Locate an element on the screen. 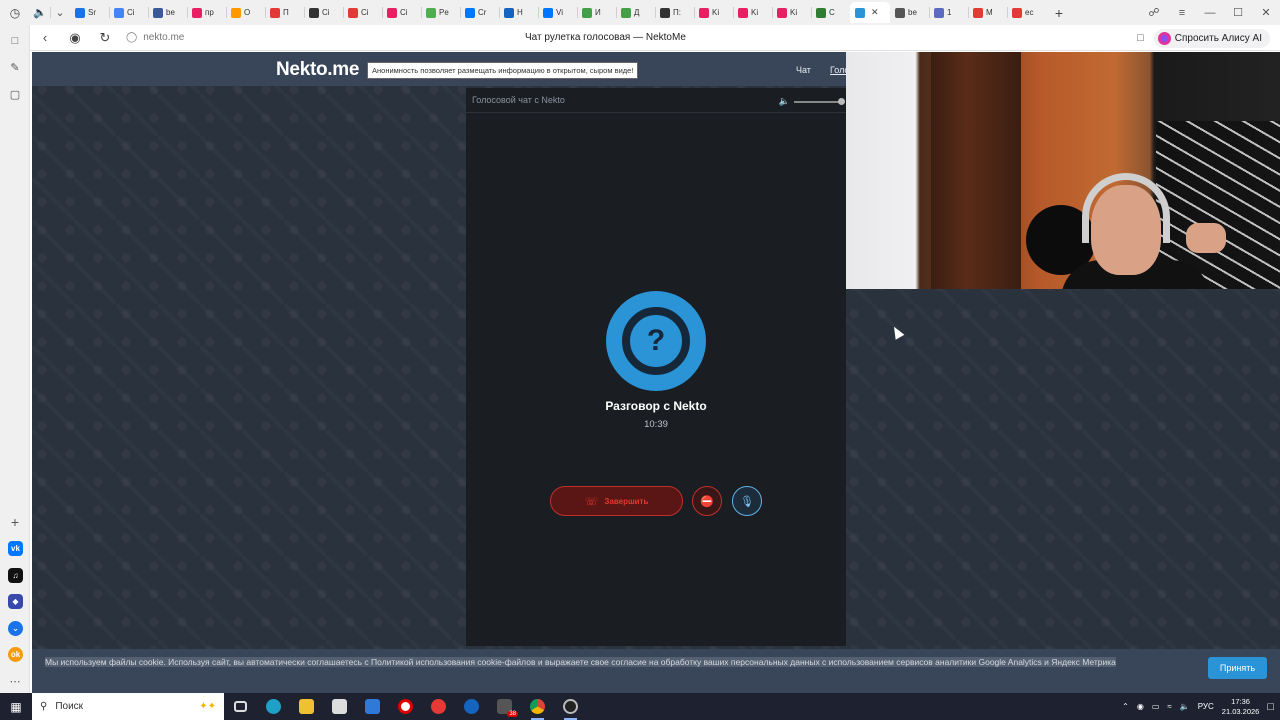 This screenshot has width=1280, height=720. pin-icon: ☍ is located at coordinates (1154, 12).